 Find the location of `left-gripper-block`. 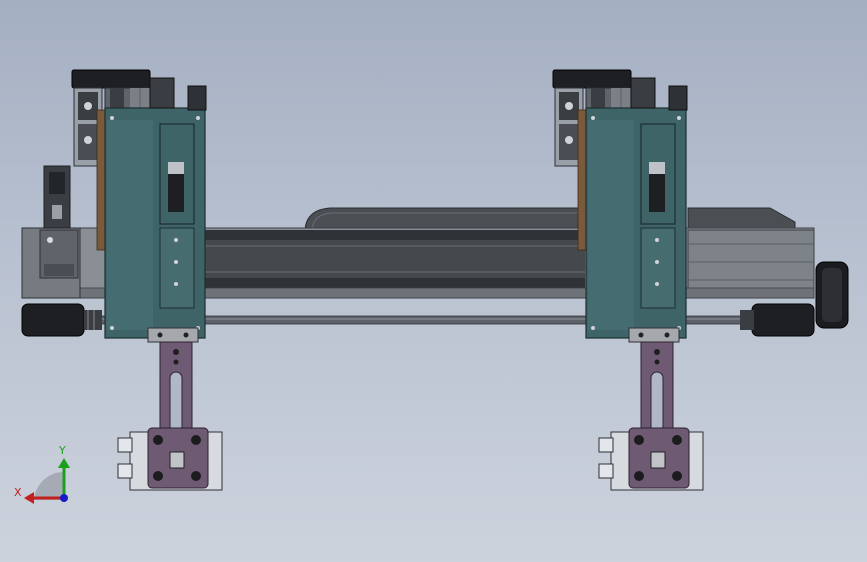

left-gripper-block is located at coordinates (170, 459).